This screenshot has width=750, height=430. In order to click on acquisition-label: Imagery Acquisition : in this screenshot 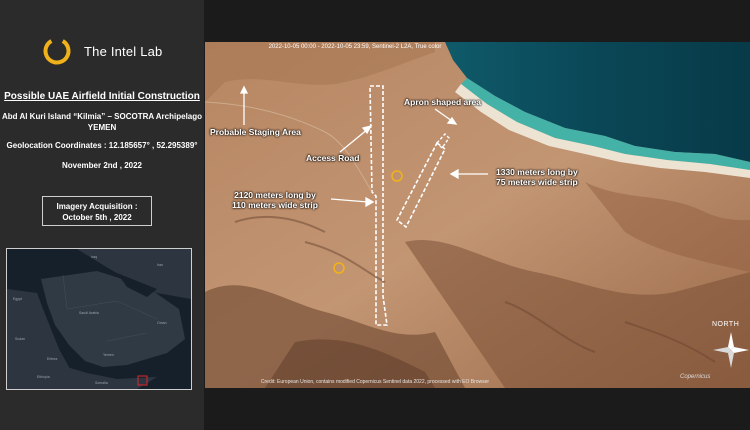, I will do `click(97, 206)`.